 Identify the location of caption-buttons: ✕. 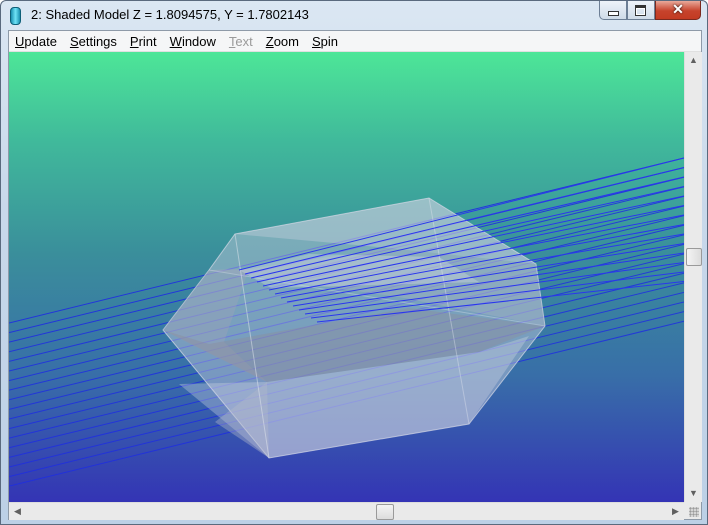
(650, 11).